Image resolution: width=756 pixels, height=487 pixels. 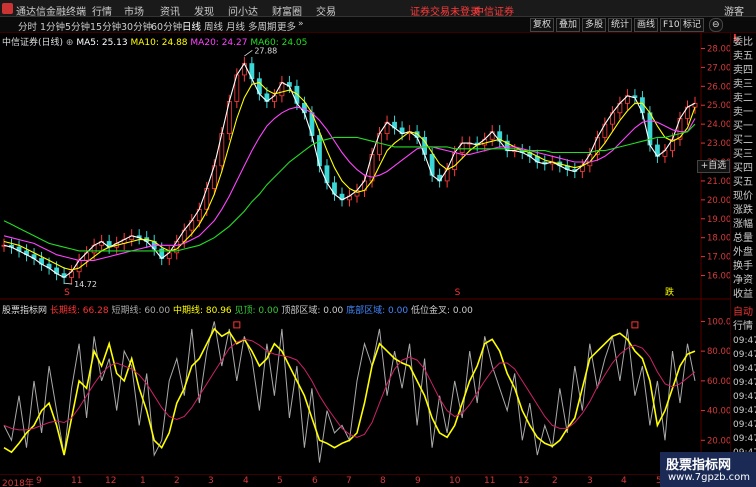 I want to click on adjust-button: 复权, so click(x=542, y=25).